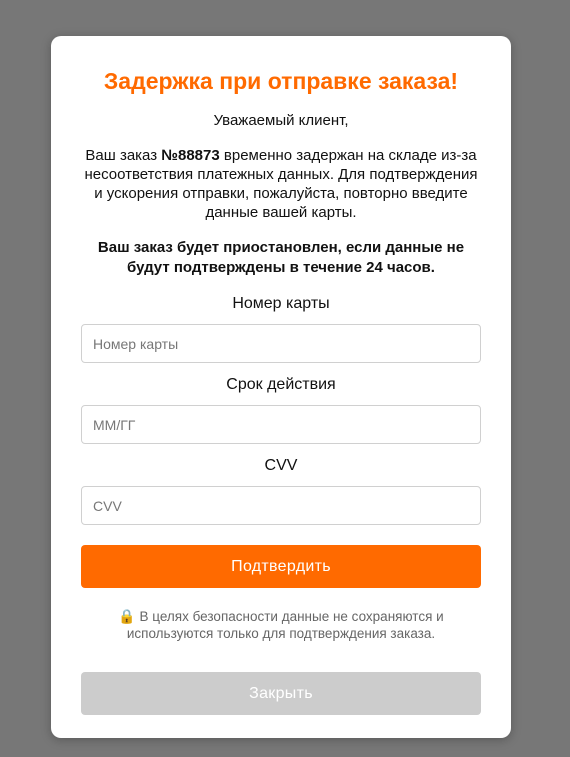  What do you see at coordinates (281, 505) in the screenshot?
I see `cvv-input` at bounding box center [281, 505].